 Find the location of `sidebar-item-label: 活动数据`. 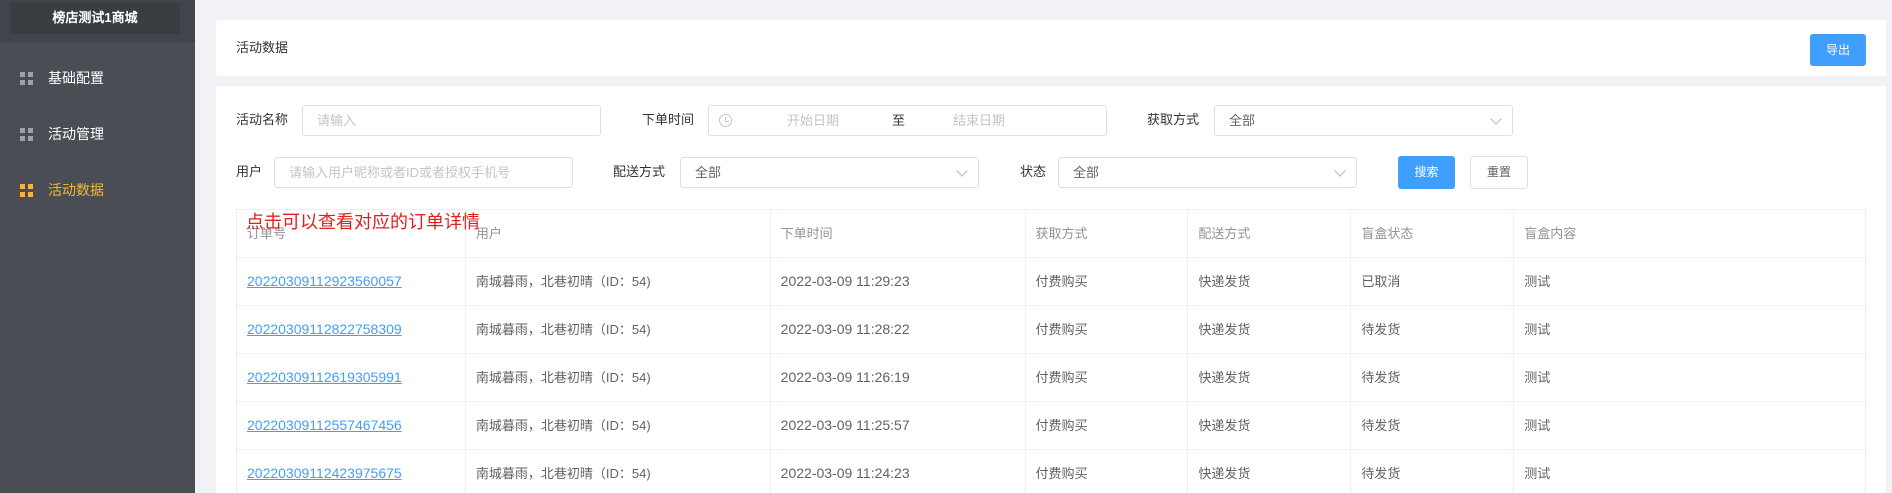

sidebar-item-label: 活动数据 is located at coordinates (76, 190).